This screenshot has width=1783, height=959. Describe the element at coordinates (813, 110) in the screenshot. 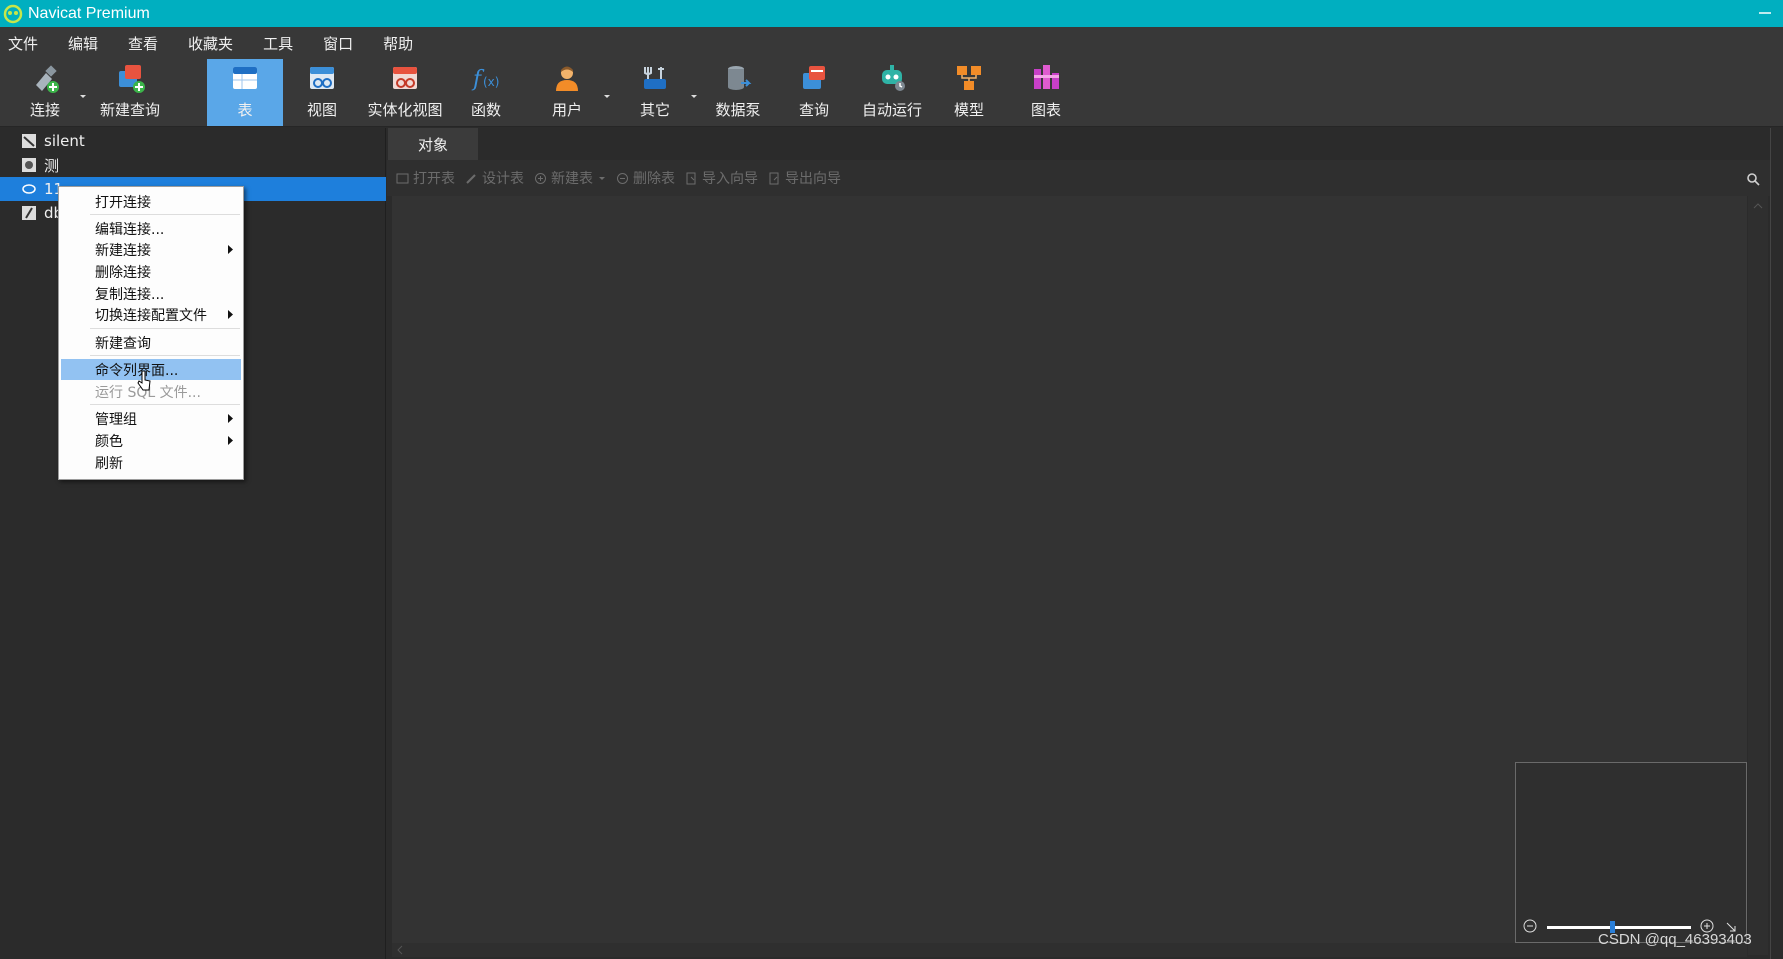

I see `tool-label: 查询` at that location.